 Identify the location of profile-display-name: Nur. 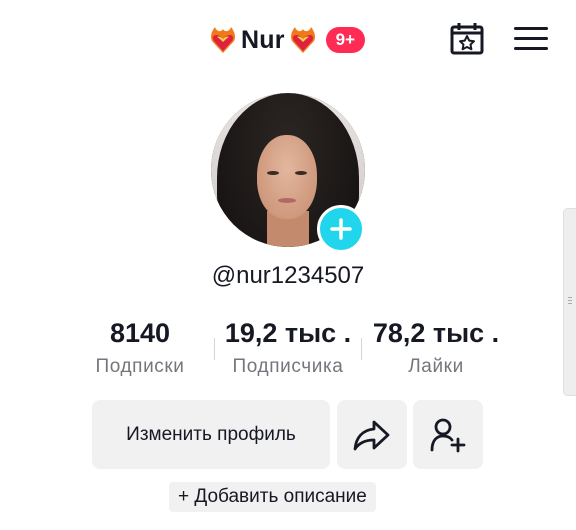
(263, 39).